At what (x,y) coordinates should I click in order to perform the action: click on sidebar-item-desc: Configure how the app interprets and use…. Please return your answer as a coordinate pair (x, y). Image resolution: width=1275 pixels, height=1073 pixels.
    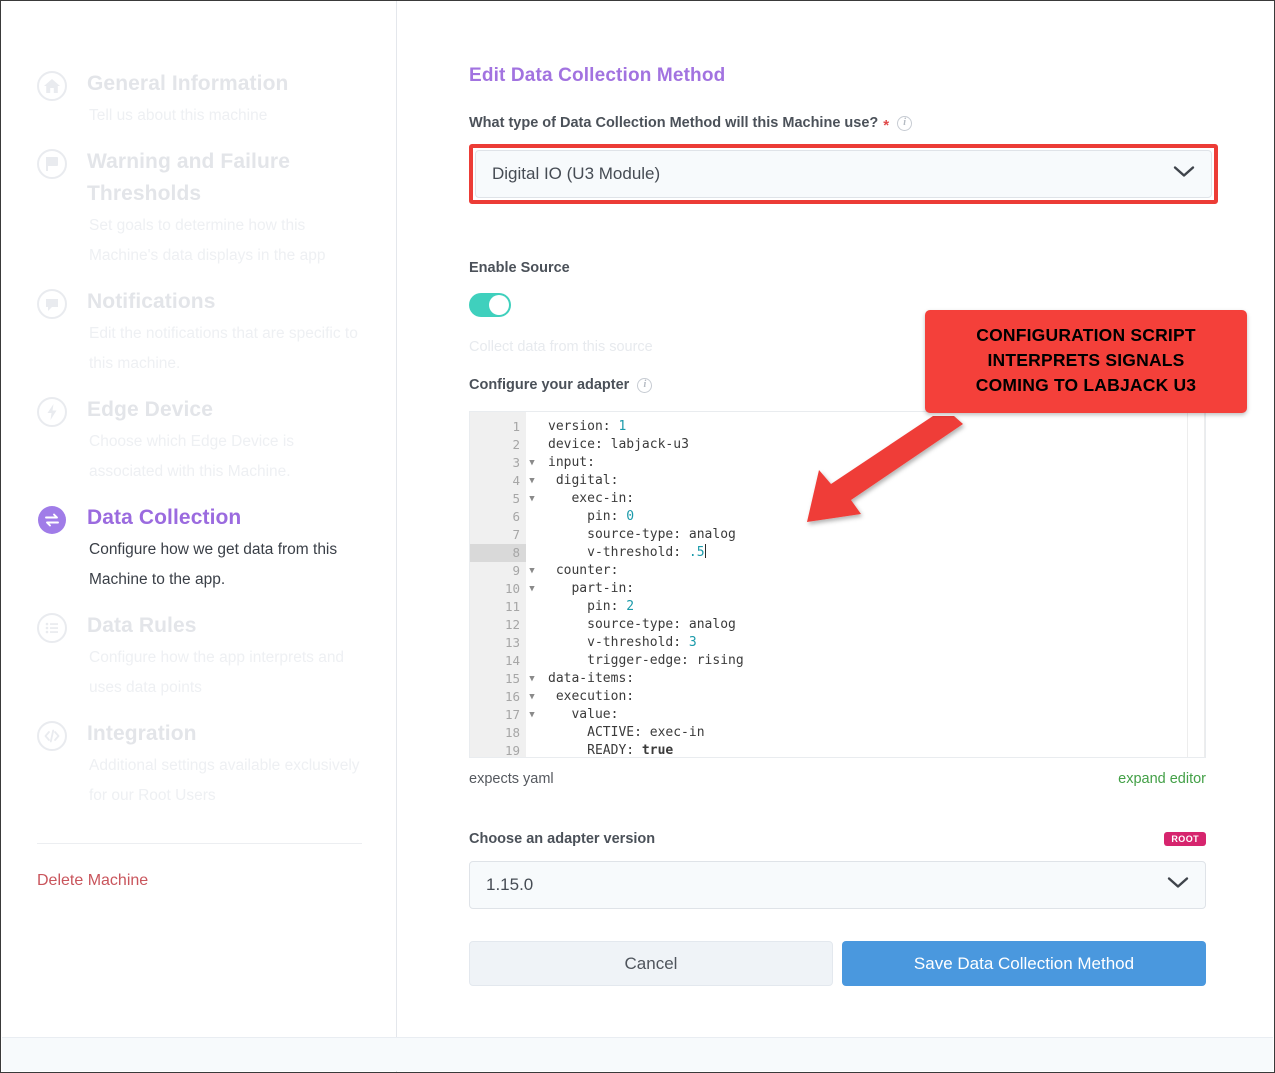
    Looking at the image, I should click on (217, 672).